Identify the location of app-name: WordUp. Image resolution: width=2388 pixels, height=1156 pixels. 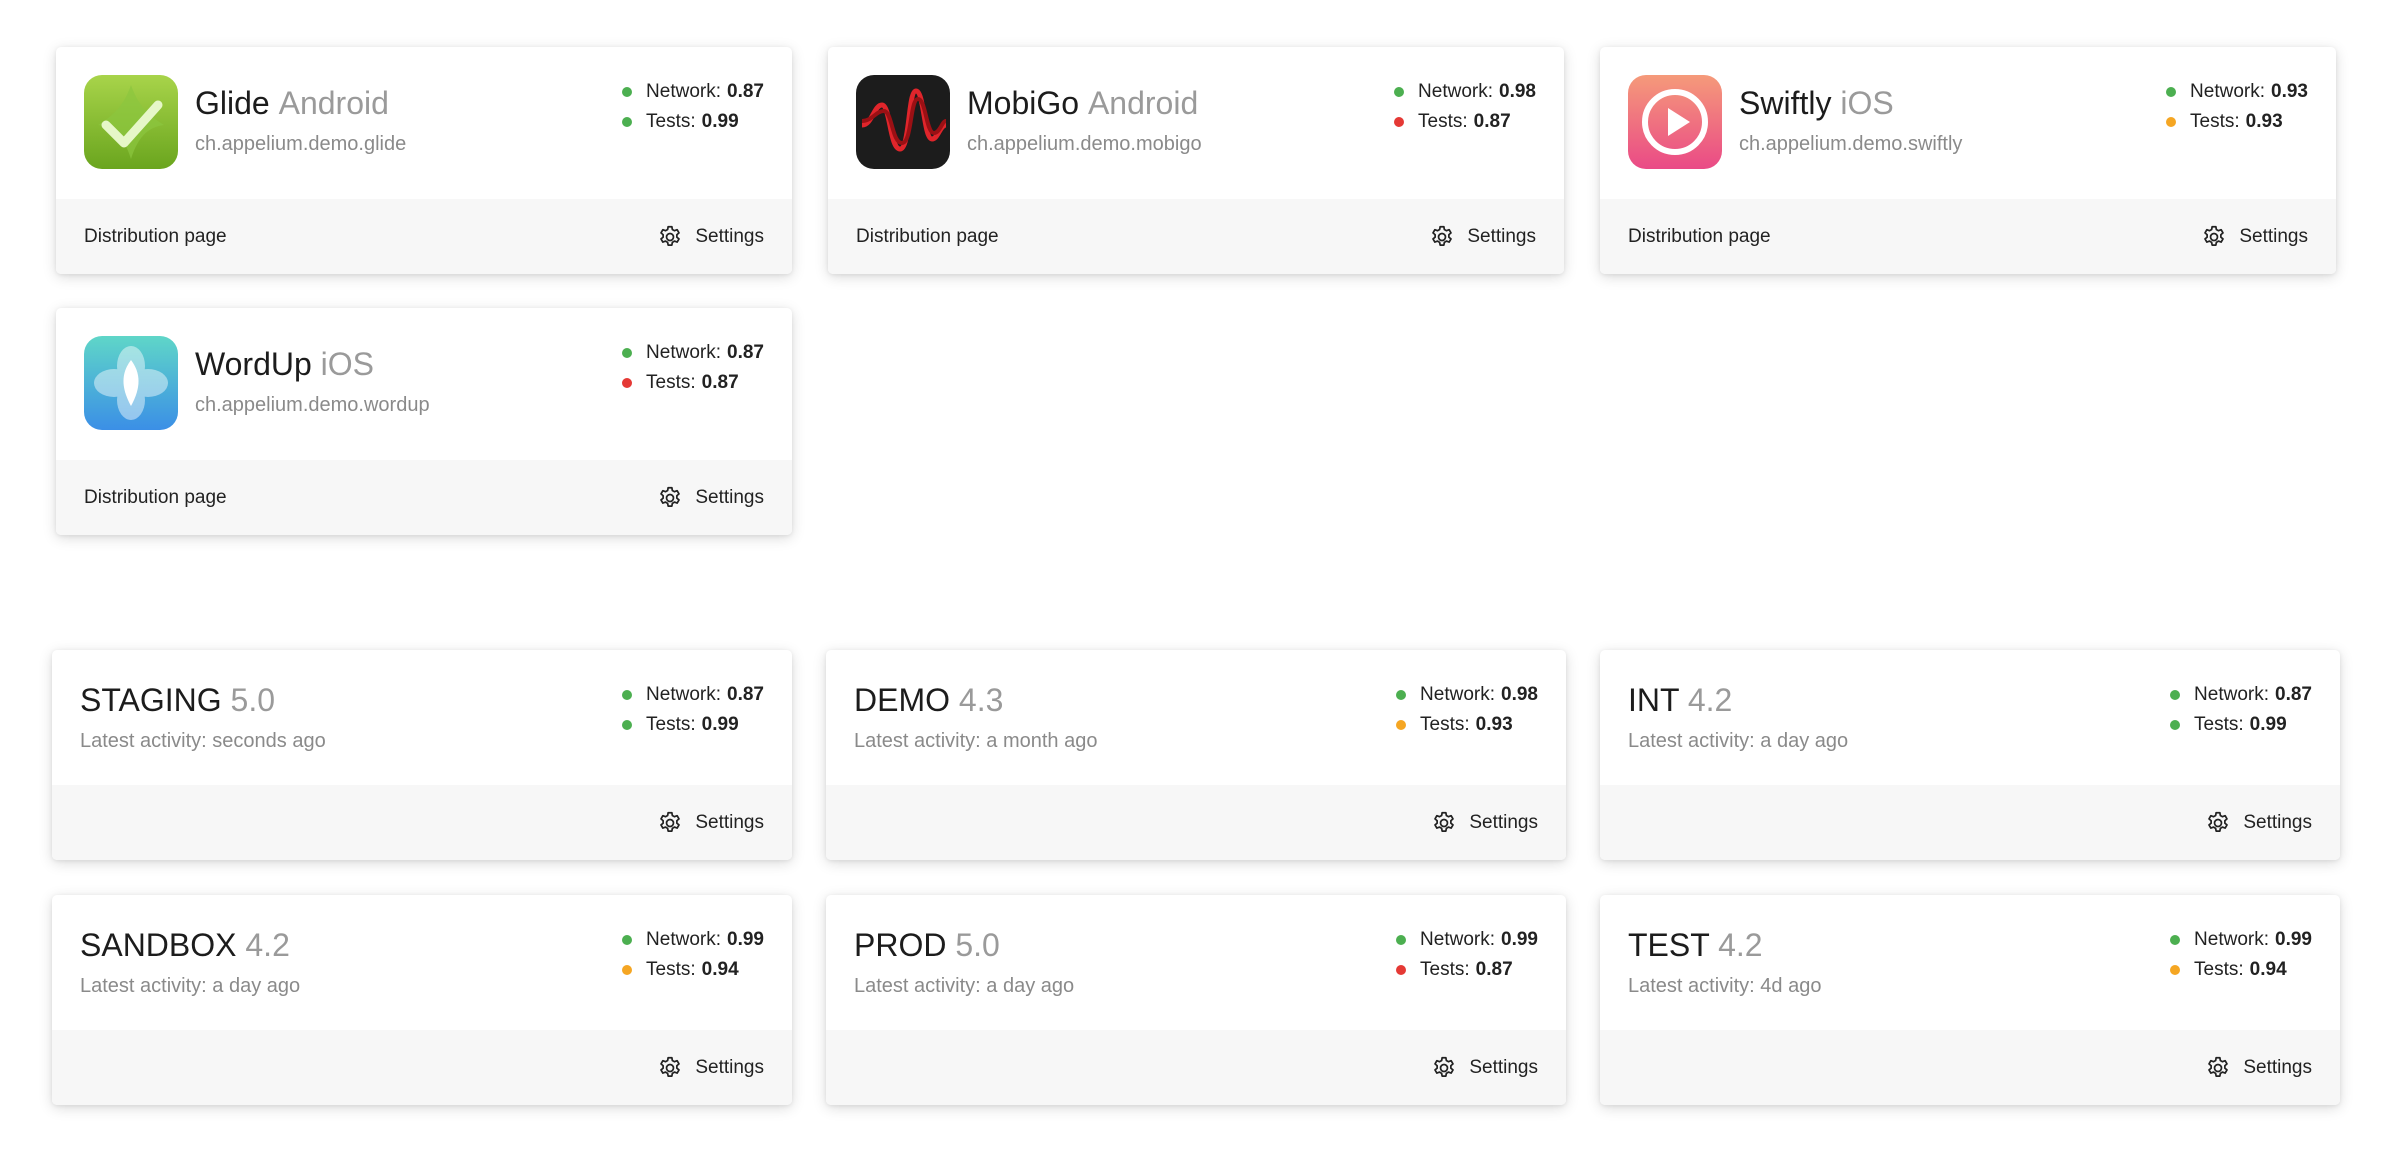
(253, 364).